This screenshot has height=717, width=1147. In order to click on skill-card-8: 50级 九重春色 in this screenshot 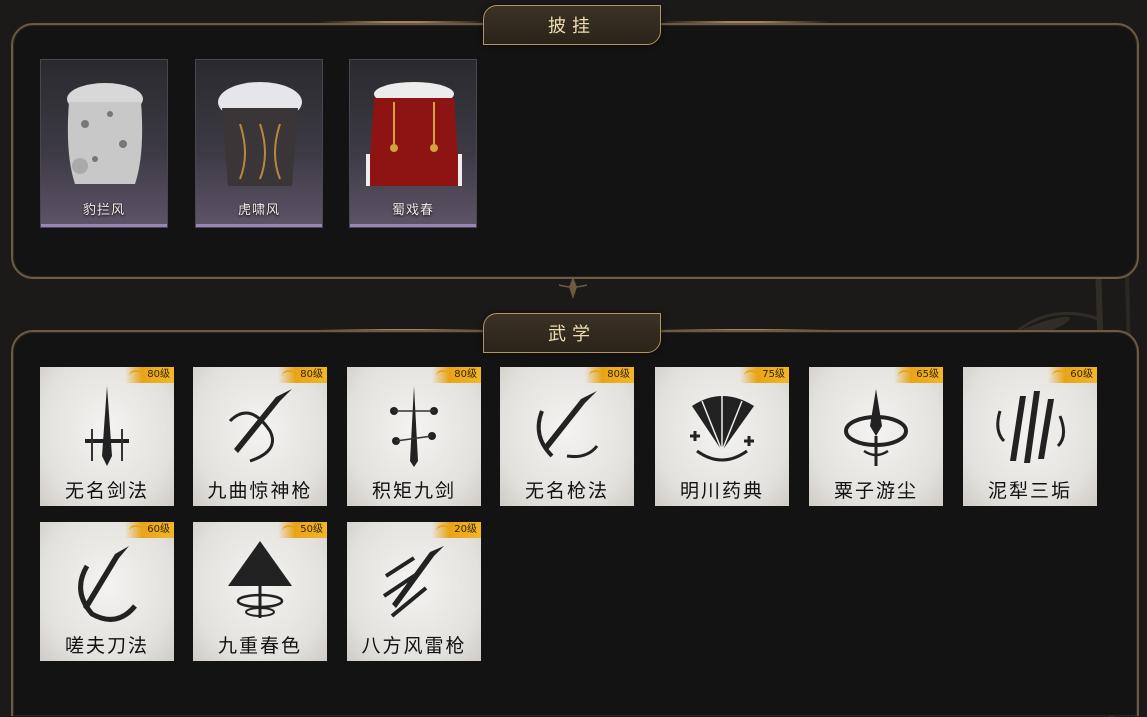, I will do `click(260, 591)`.